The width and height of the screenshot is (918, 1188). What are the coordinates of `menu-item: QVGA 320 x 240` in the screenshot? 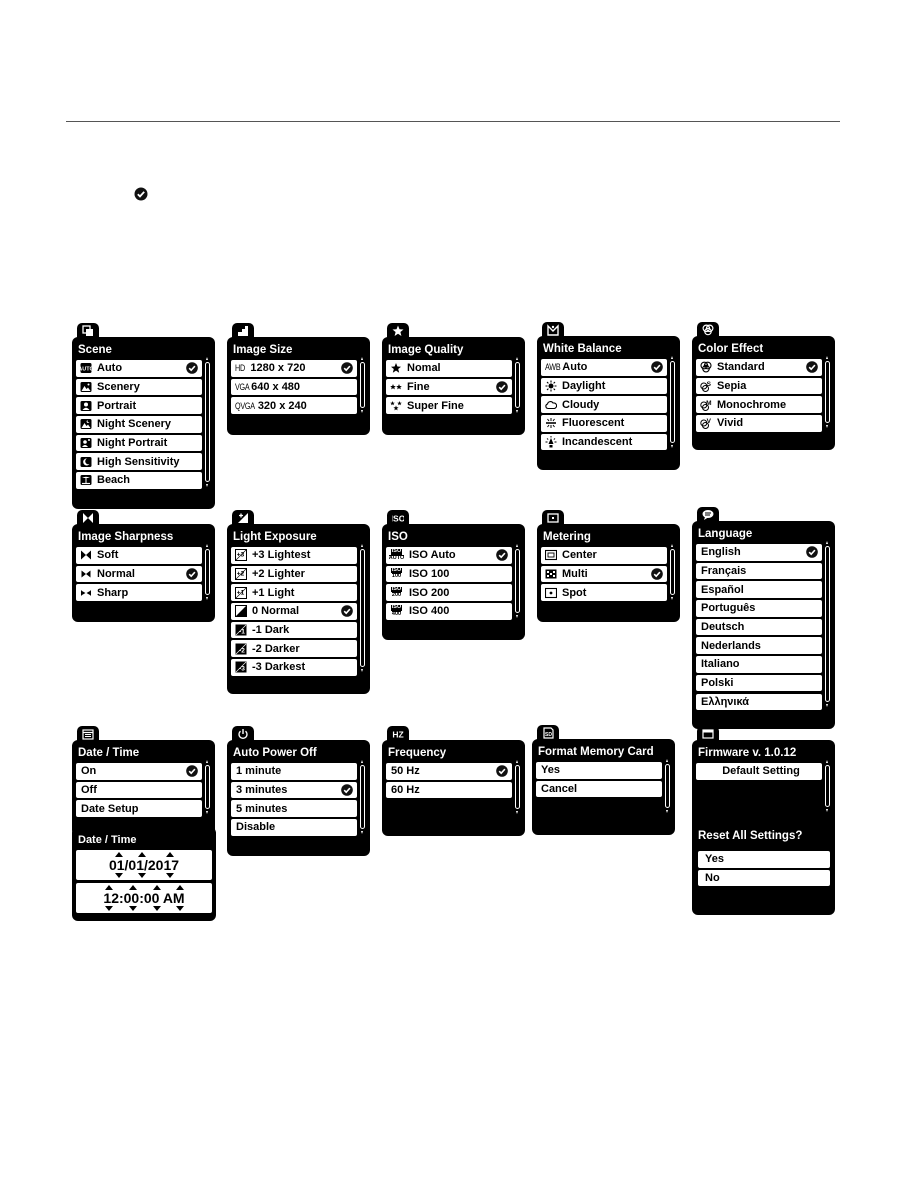 It's located at (294, 405).